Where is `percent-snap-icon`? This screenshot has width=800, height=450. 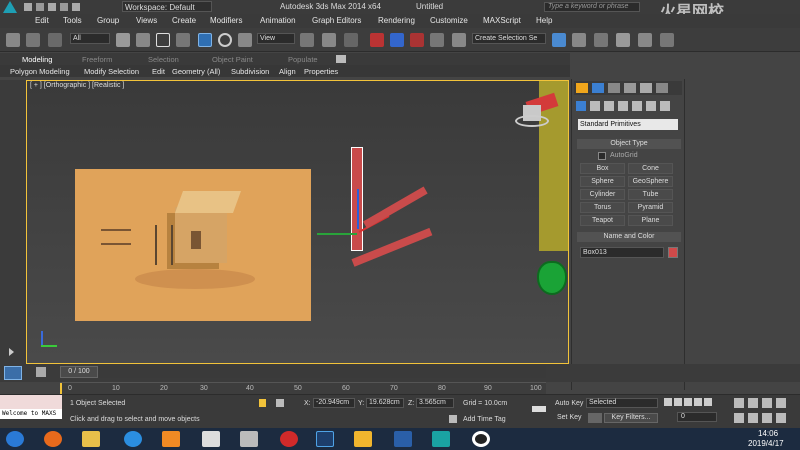 percent-snap-icon is located at coordinates (417, 40).